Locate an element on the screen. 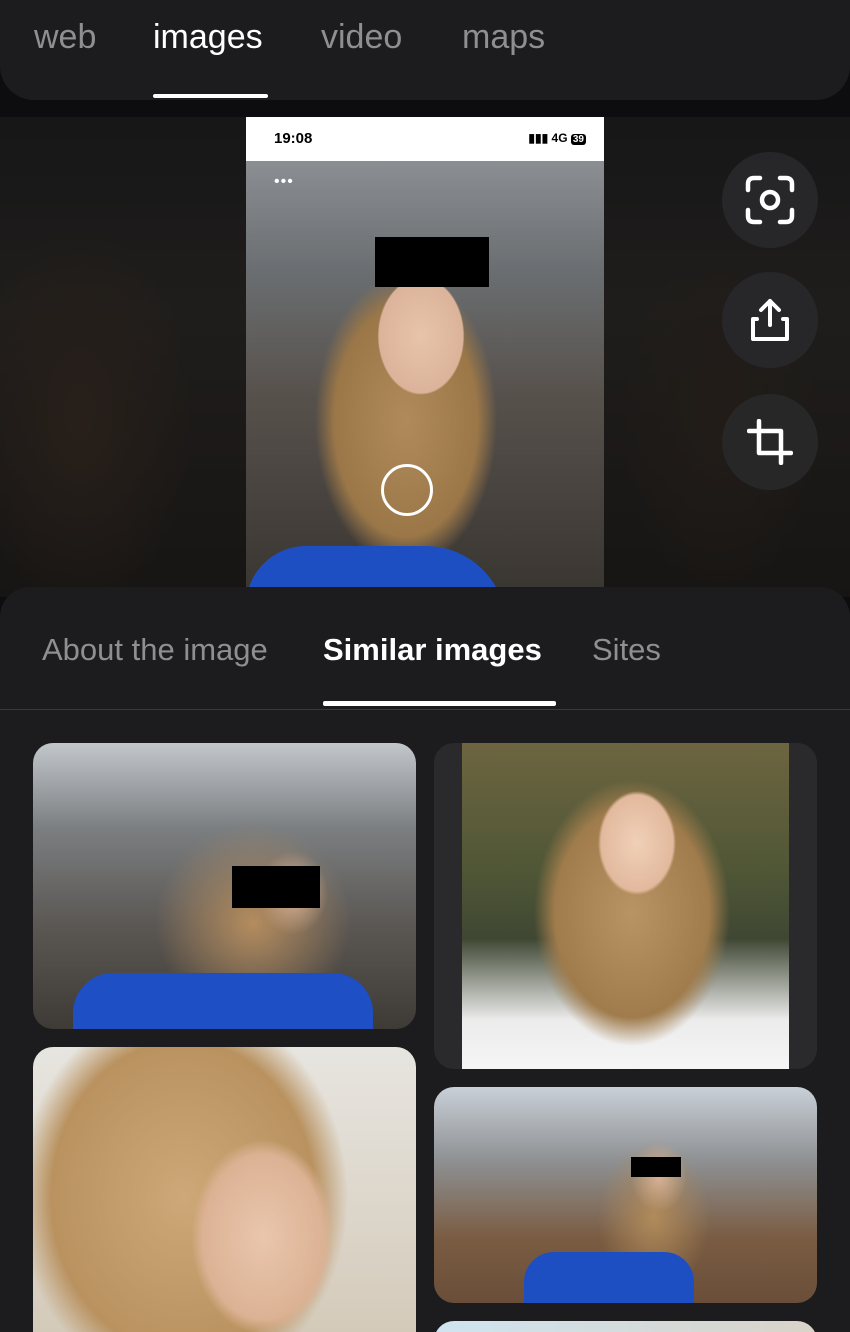 This screenshot has height=1332, width=850. screenshot-status-bar: 19:08 ▮▮▮ 4G 39 is located at coordinates (425, 139).